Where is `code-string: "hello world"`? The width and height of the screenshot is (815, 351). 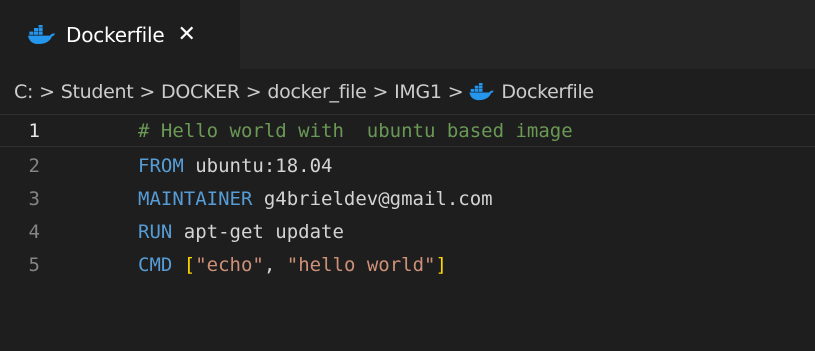
code-string: "hello world" is located at coordinates (361, 264).